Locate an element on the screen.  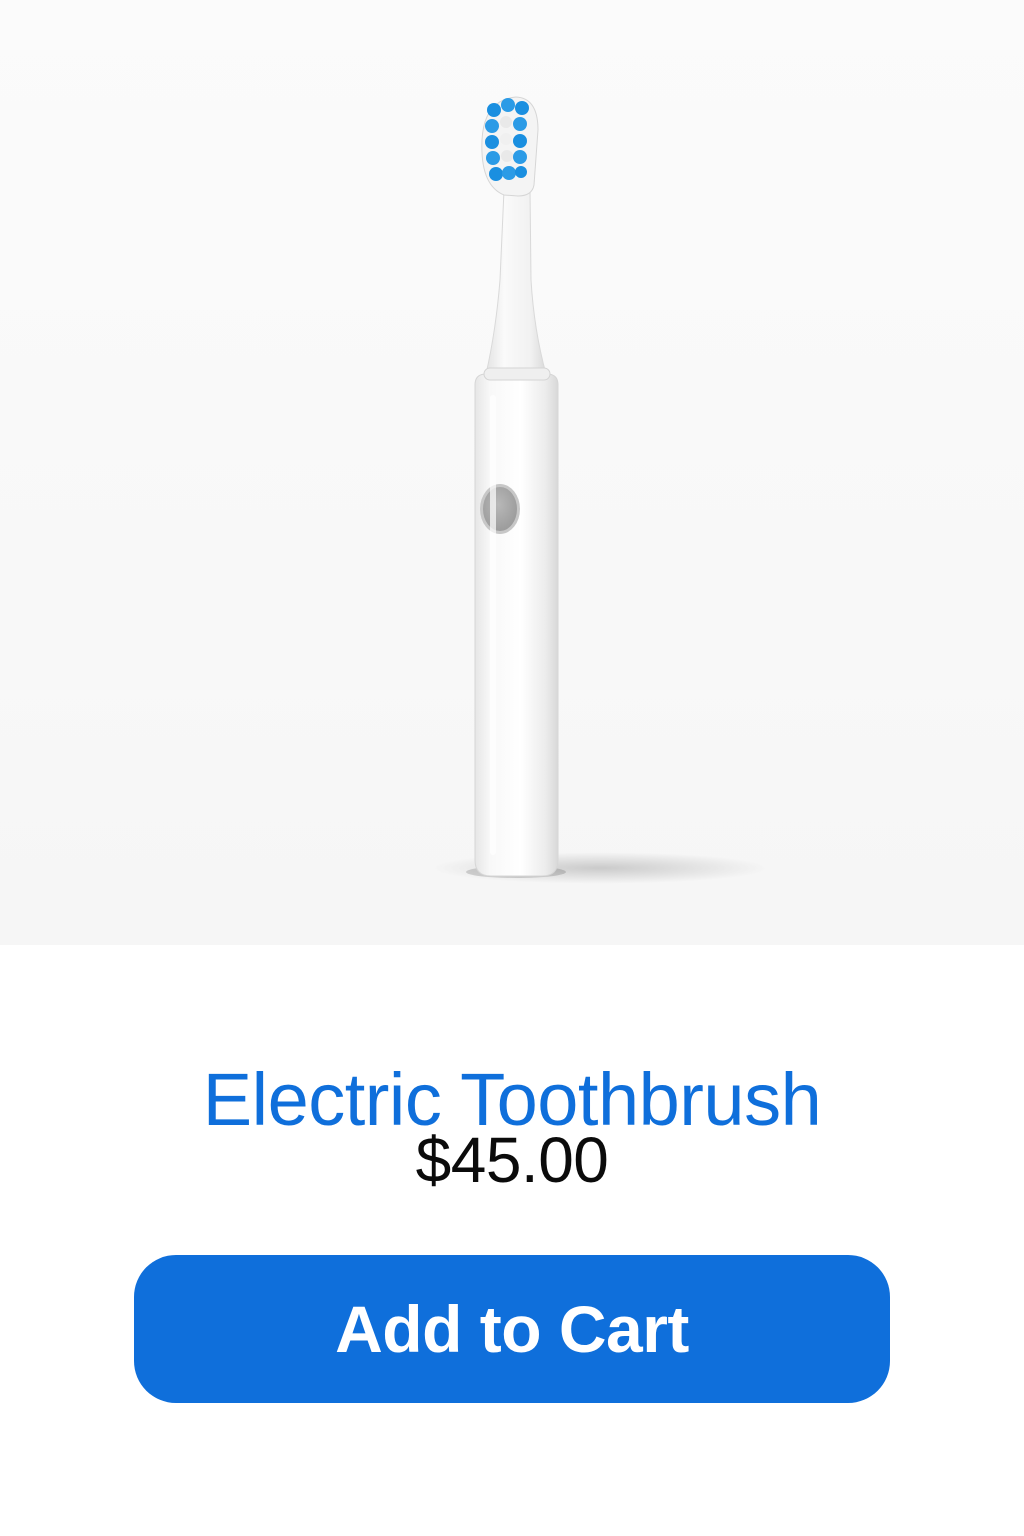
handle-highlight is located at coordinates (493, 625).